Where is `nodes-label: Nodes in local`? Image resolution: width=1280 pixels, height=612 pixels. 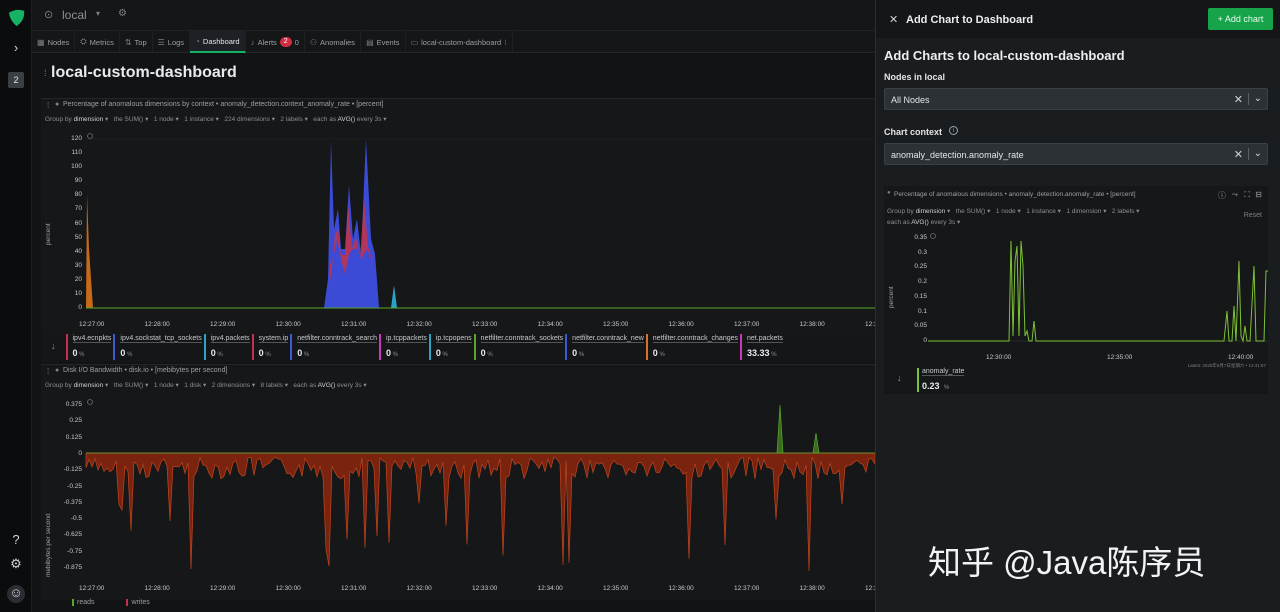
nodes-label: Nodes in local is located at coordinates (915, 77).